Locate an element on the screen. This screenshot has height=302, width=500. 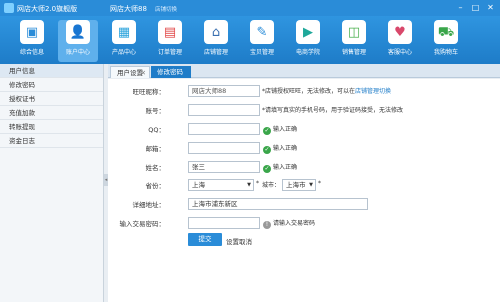
name-valid-message: ✓ 输入正确 is located at coordinates (280, 167).